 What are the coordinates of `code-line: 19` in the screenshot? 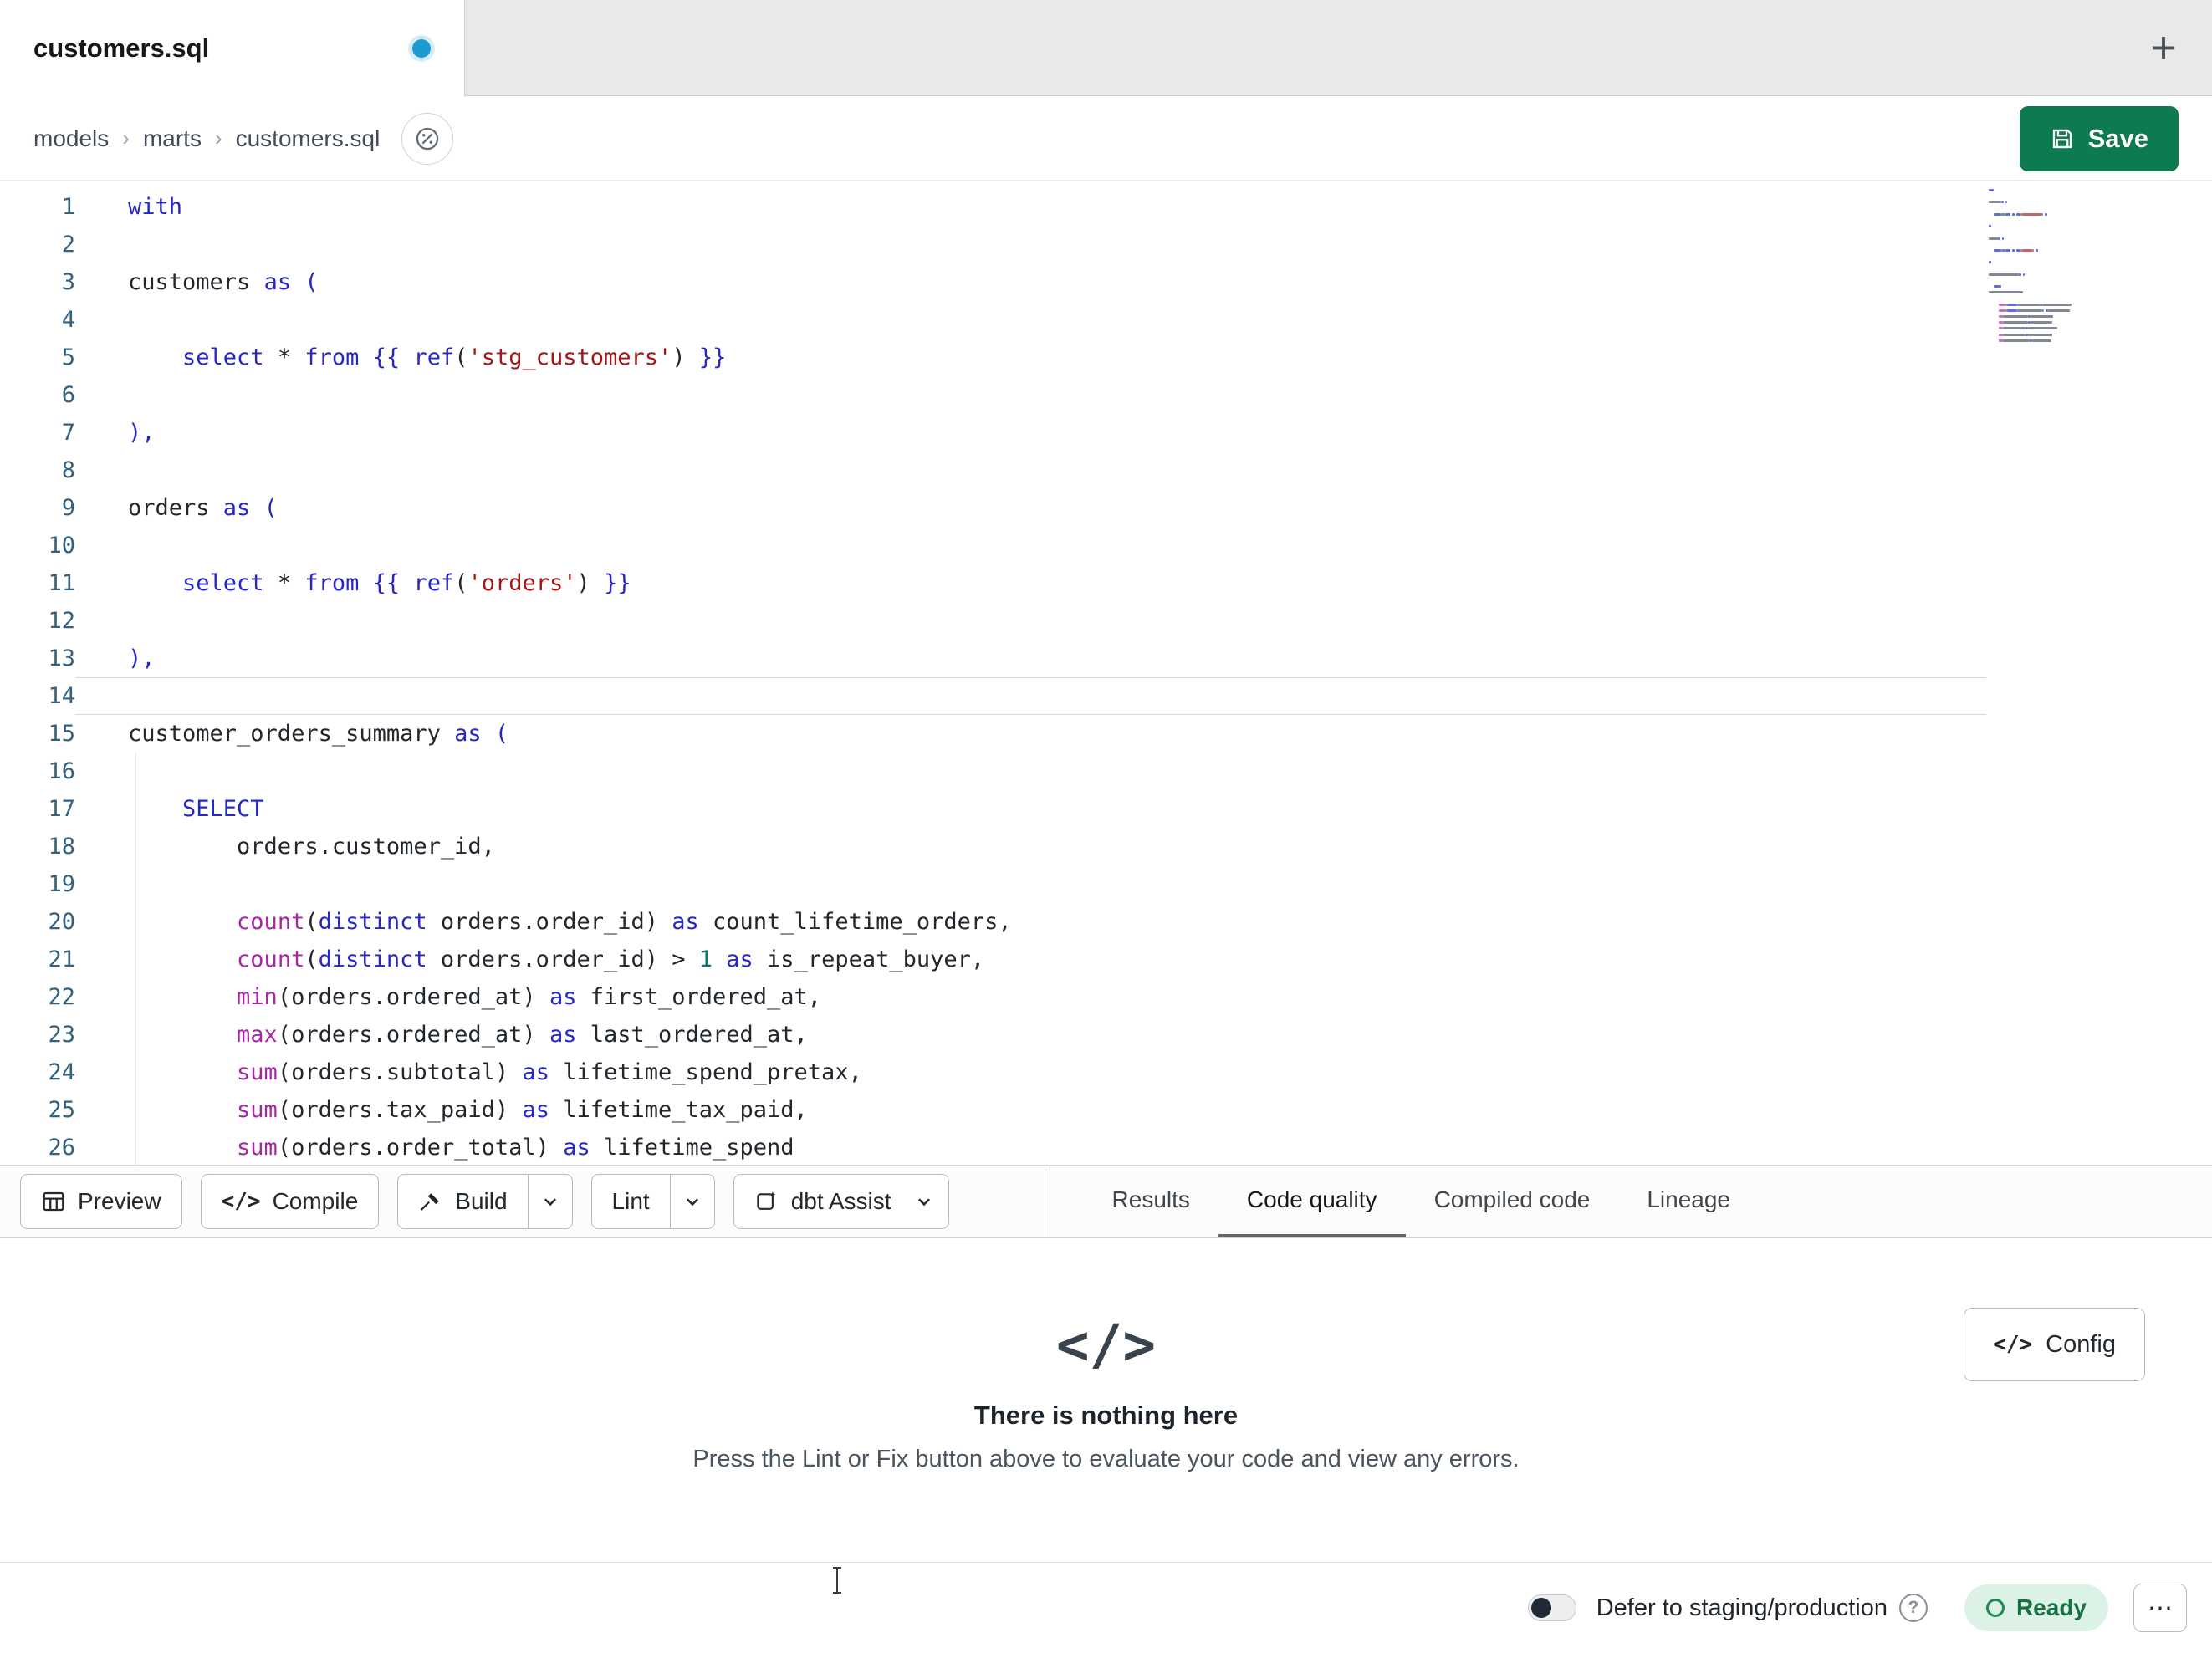 It's located at (1106, 884).